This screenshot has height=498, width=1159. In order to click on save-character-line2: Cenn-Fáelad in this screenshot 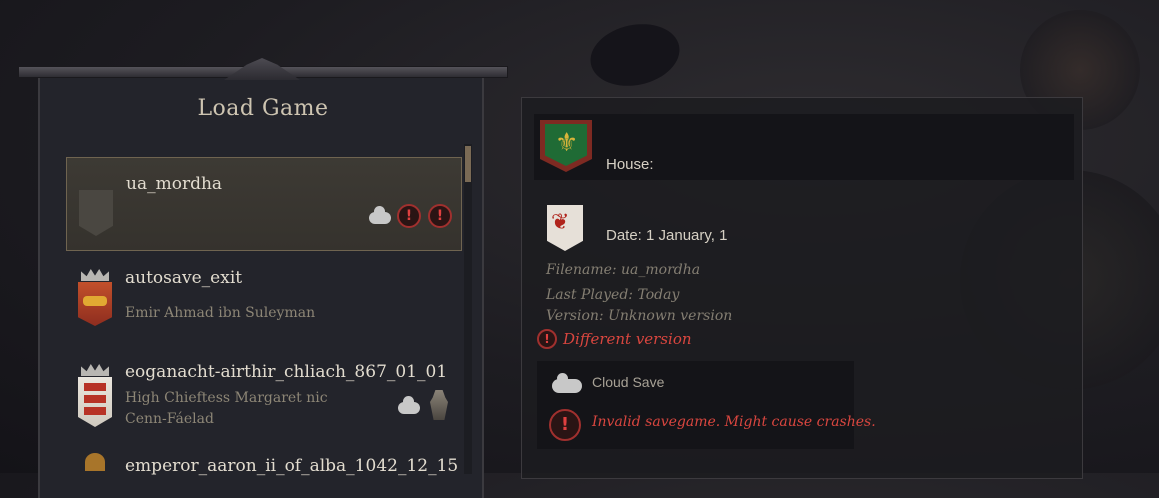, I will do `click(169, 419)`.